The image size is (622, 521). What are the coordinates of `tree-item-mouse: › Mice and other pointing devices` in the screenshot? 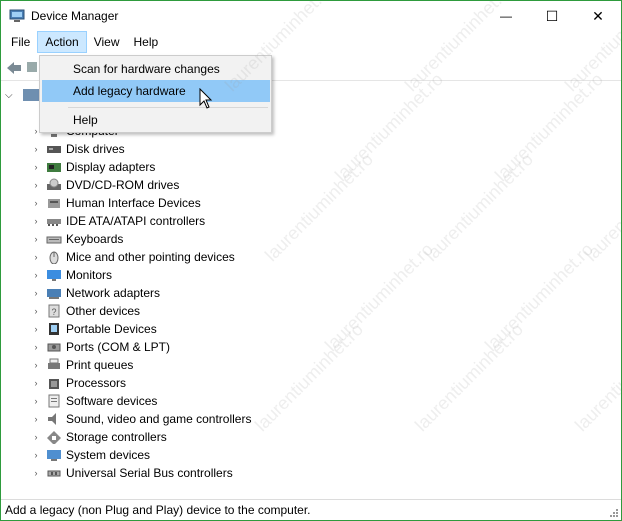 It's located at (132, 257).